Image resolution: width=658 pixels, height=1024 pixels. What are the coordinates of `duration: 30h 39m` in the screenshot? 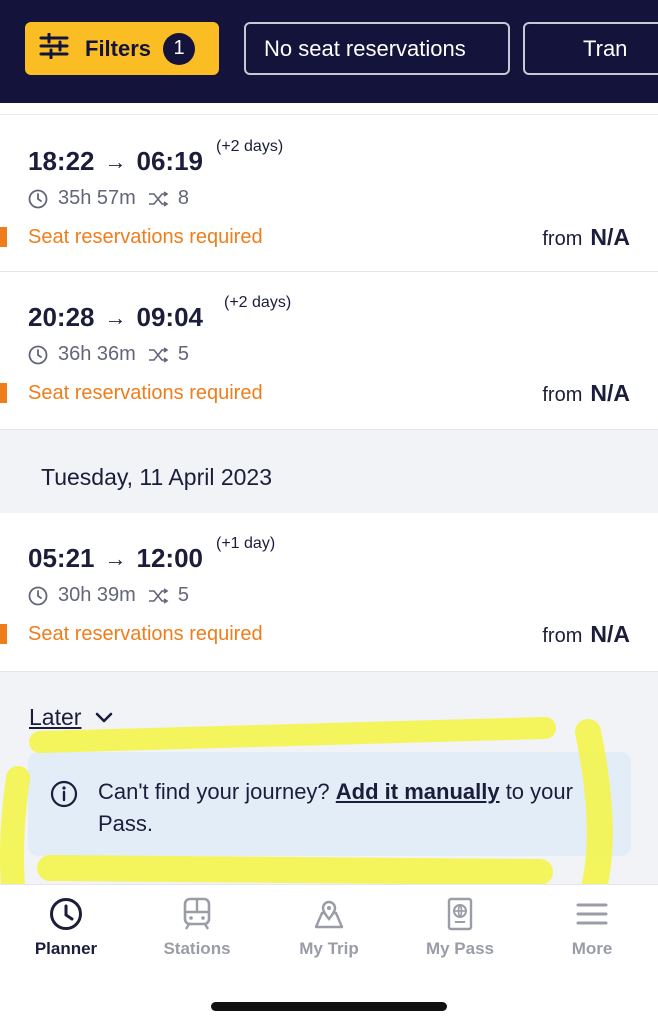 It's located at (97, 595).